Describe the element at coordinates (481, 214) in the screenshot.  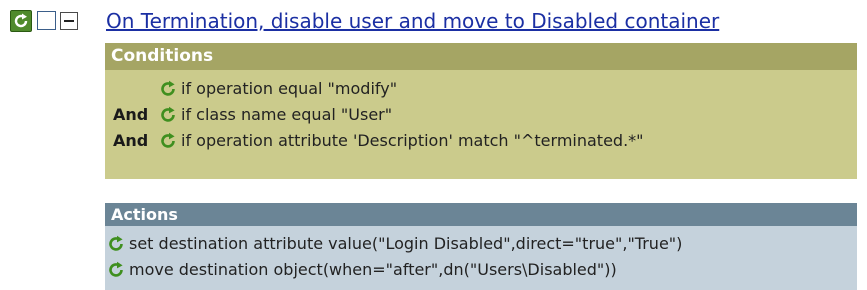
I see `actions-header: Actions` at that location.